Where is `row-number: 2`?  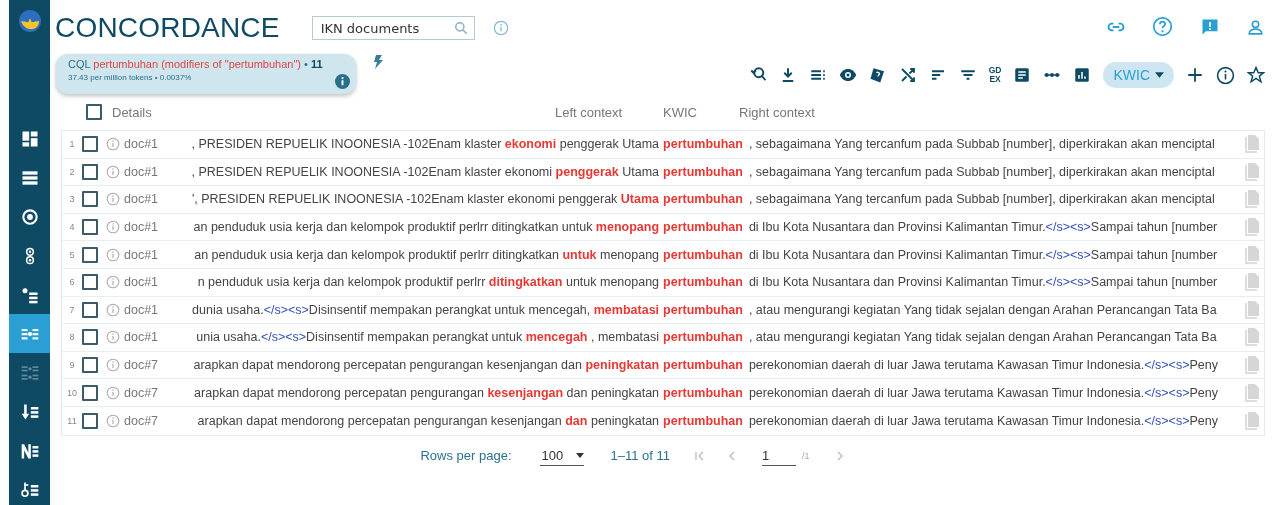 row-number: 2 is located at coordinates (72, 171).